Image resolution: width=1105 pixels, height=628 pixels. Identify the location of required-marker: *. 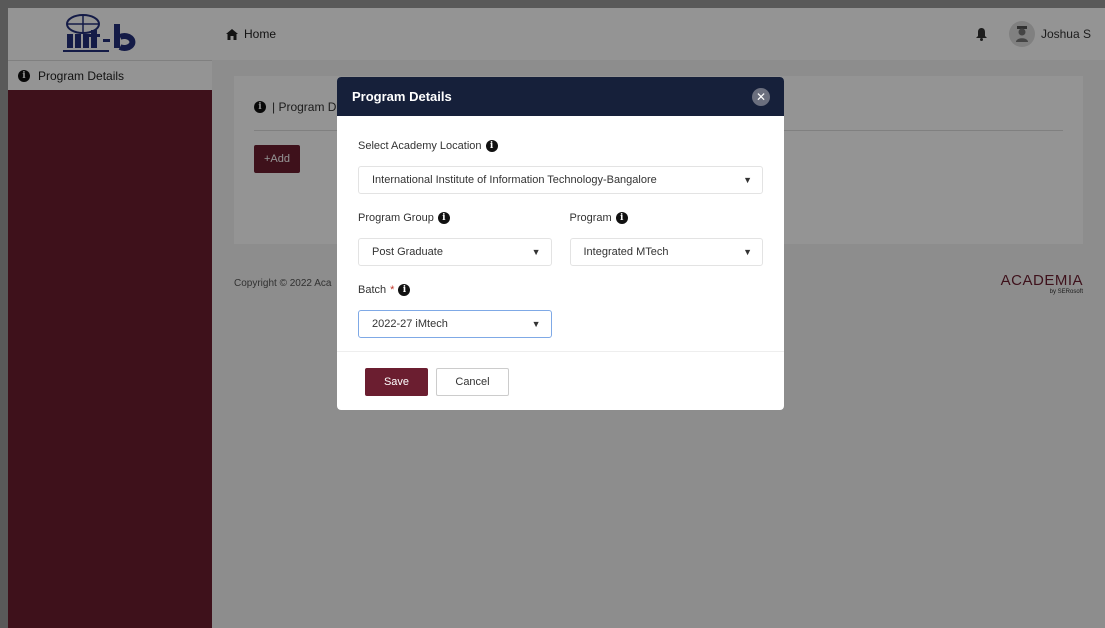
(392, 290).